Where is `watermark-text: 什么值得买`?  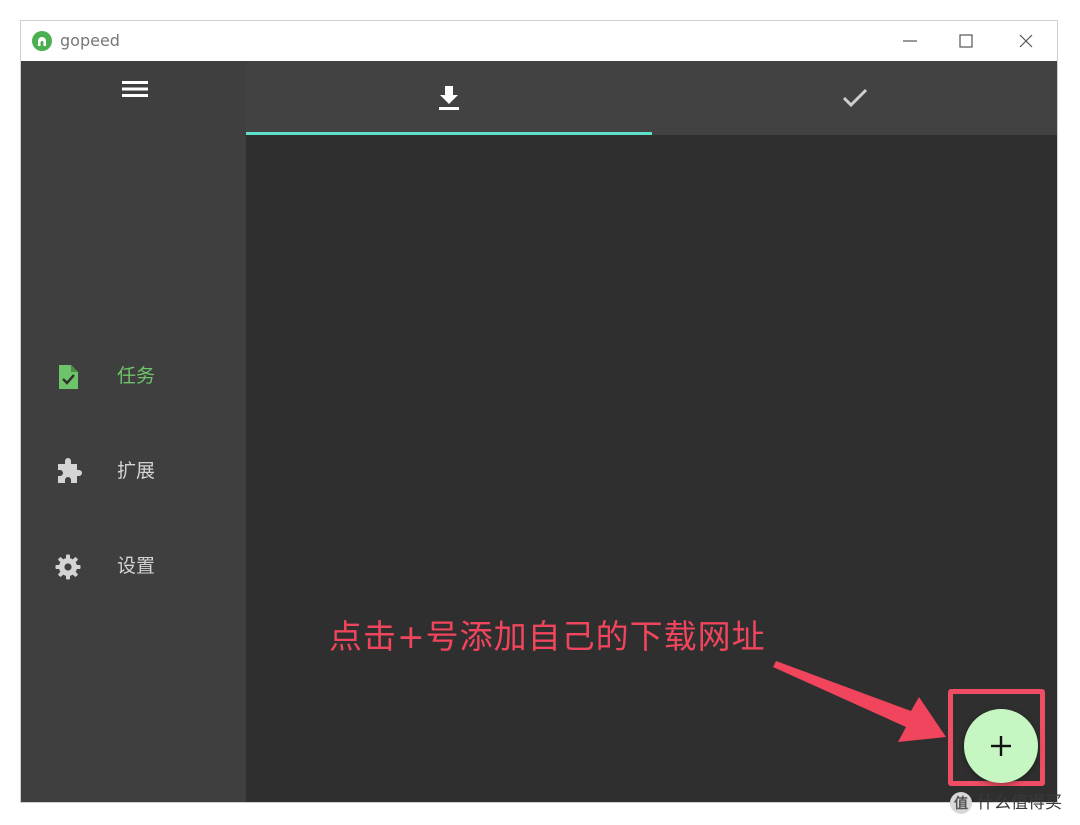
watermark-text: 什么值得买 is located at coordinates (1019, 803).